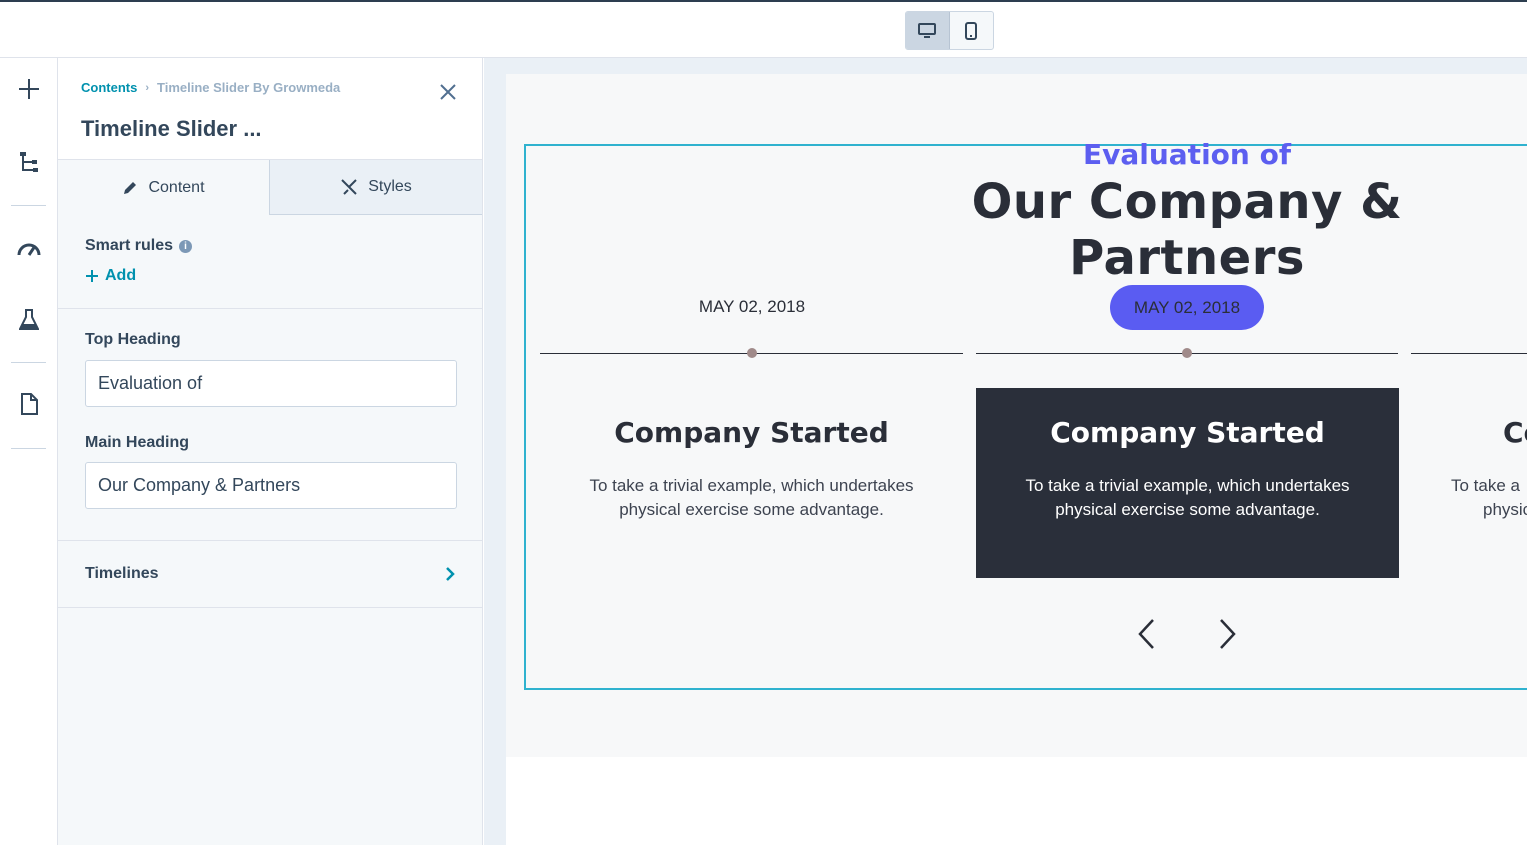  What do you see at coordinates (109, 87) in the screenshot?
I see `breadcrumb-contents-link: Contents` at bounding box center [109, 87].